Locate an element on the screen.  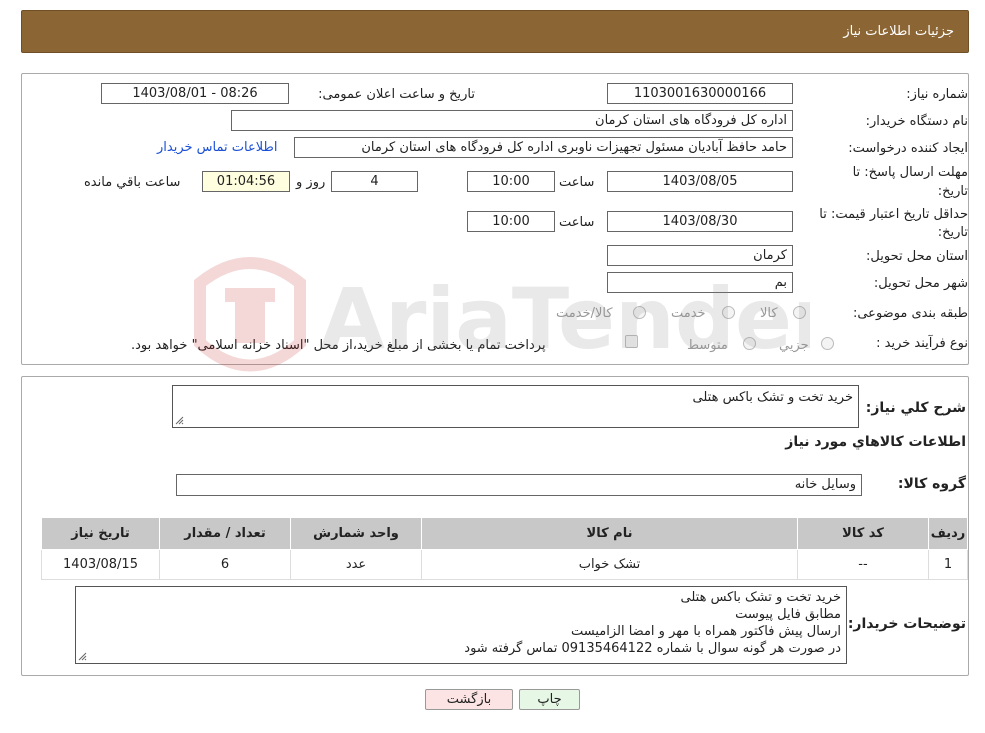
remaining-time-field: 01:04:56 is located at coordinates (246, 181).